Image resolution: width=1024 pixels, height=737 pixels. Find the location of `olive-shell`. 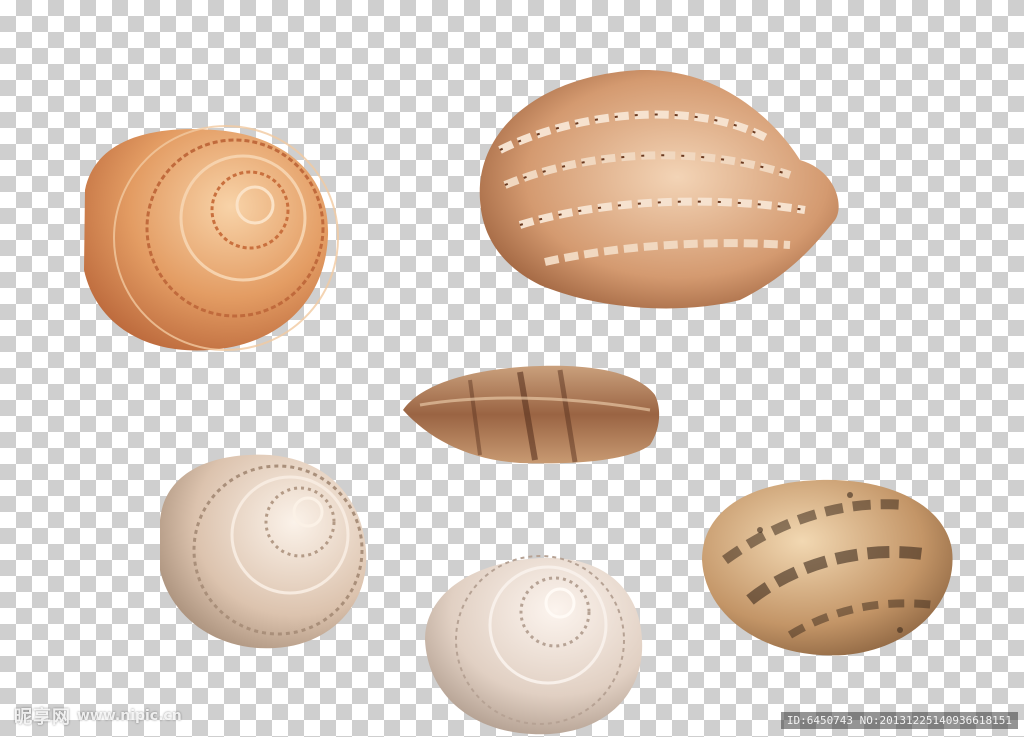

olive-shell is located at coordinates (531, 414).